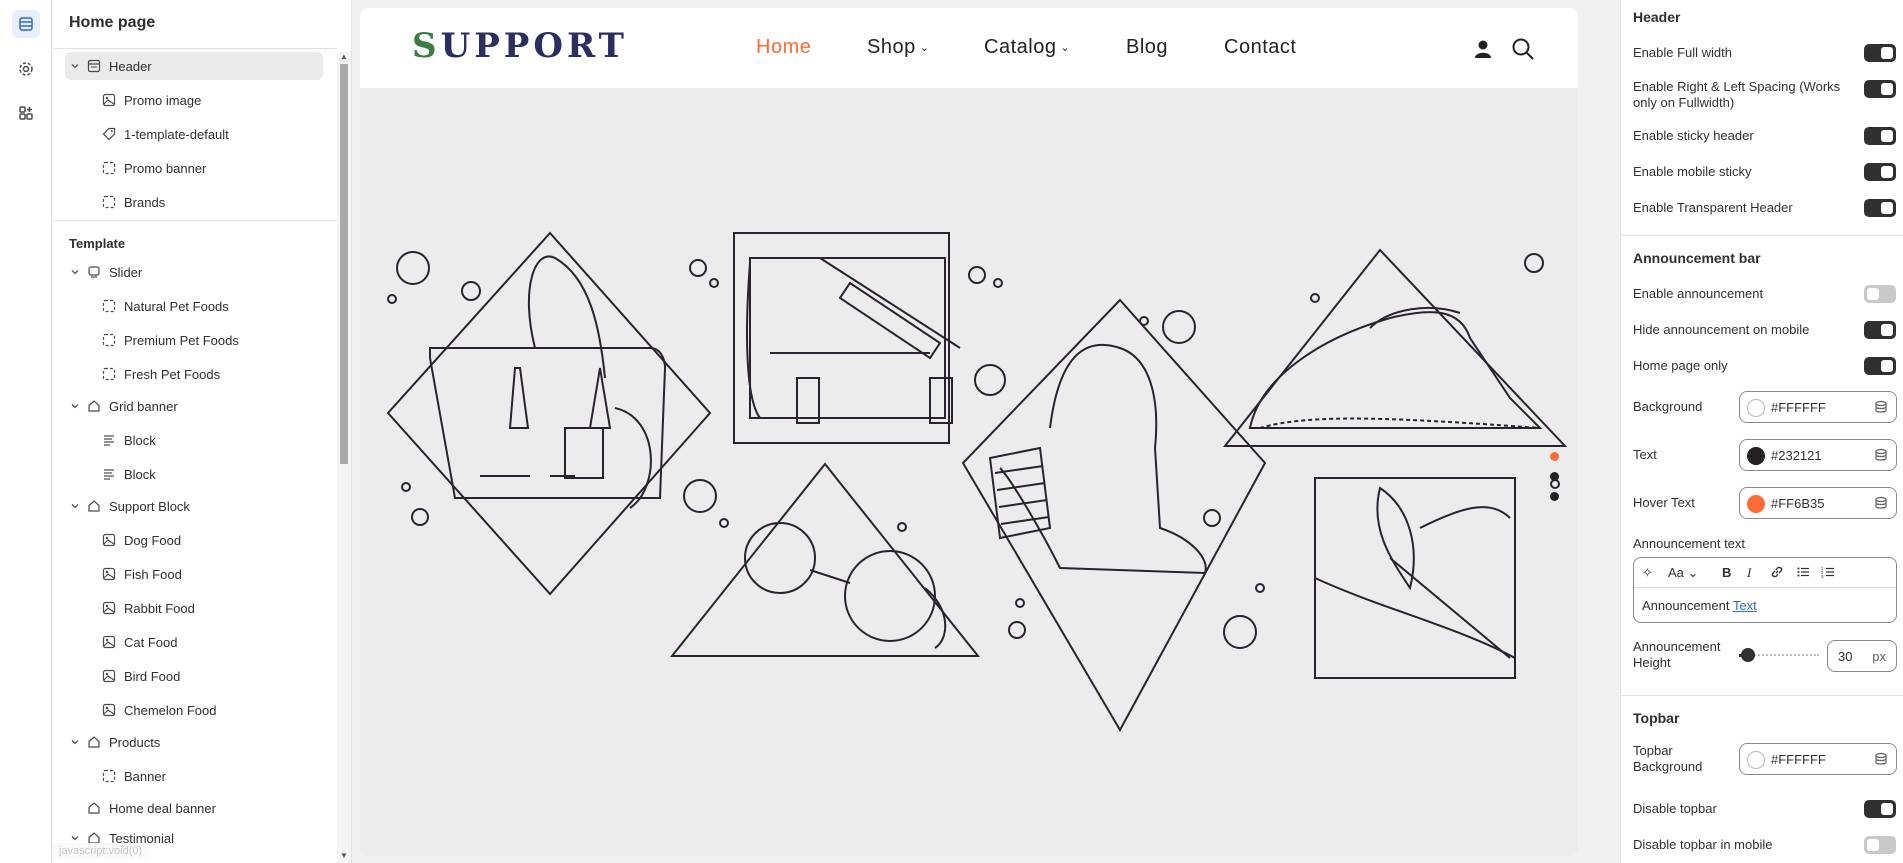 Image resolution: width=1903 pixels, height=863 pixels. I want to click on block-support-item: Chemelon Food, so click(195, 710).